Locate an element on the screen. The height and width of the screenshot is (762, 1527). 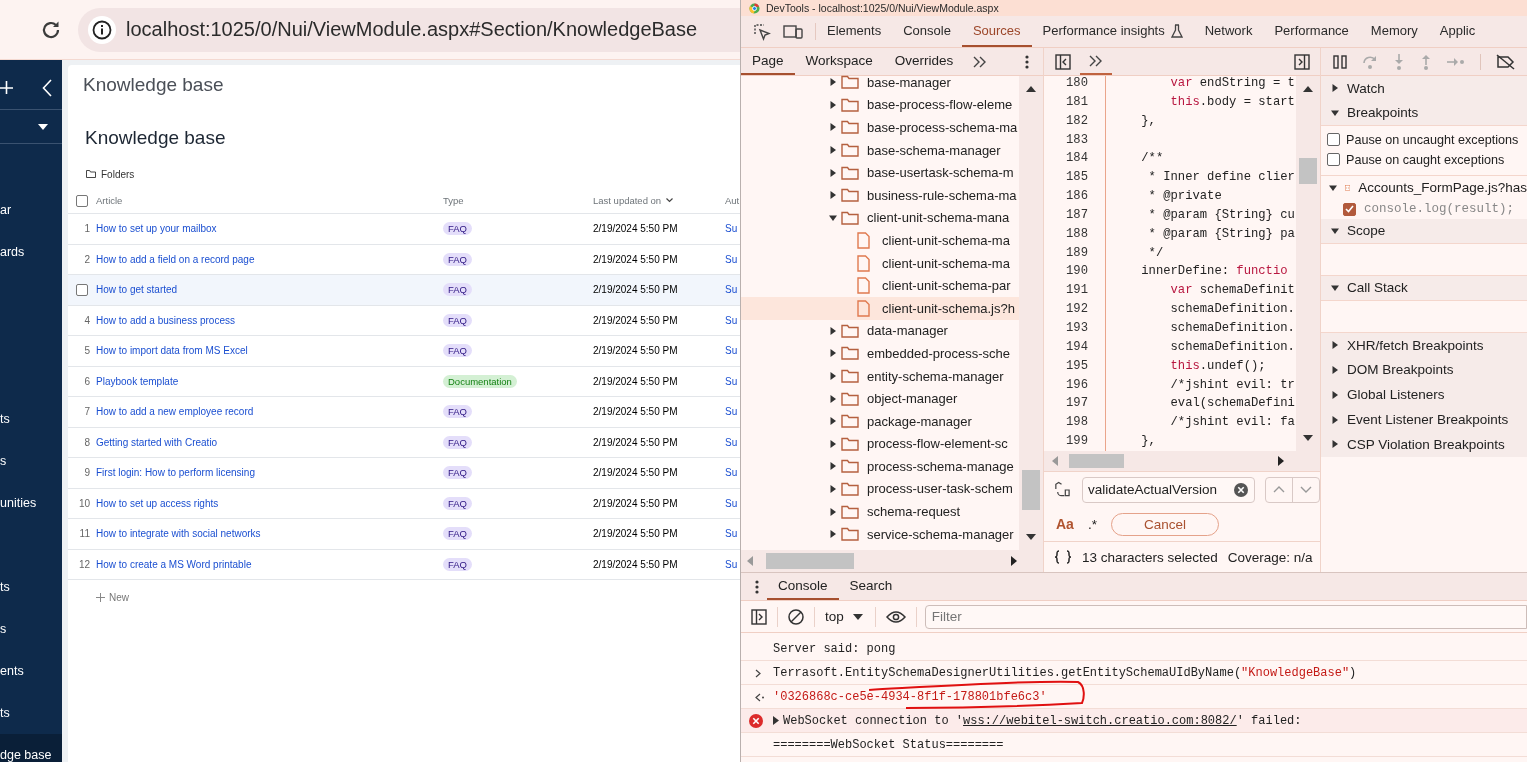
article-link: How to integrate with social networks is located at coordinates (269, 534).